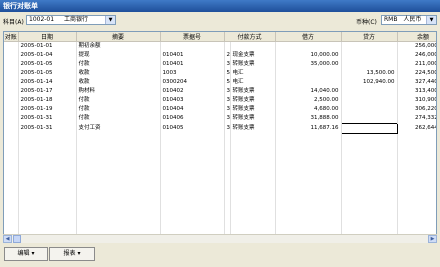 The width and height of the screenshot is (440, 267). What do you see at coordinates (308, 91) in the screenshot?
I see `cell-debit: 14,040.00` at bounding box center [308, 91].